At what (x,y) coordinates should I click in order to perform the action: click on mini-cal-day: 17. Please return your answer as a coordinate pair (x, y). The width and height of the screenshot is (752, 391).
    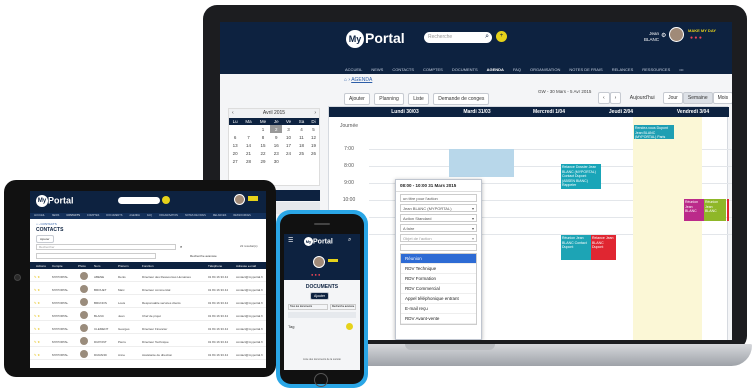
    Looking at the image, I should click on (288, 145).